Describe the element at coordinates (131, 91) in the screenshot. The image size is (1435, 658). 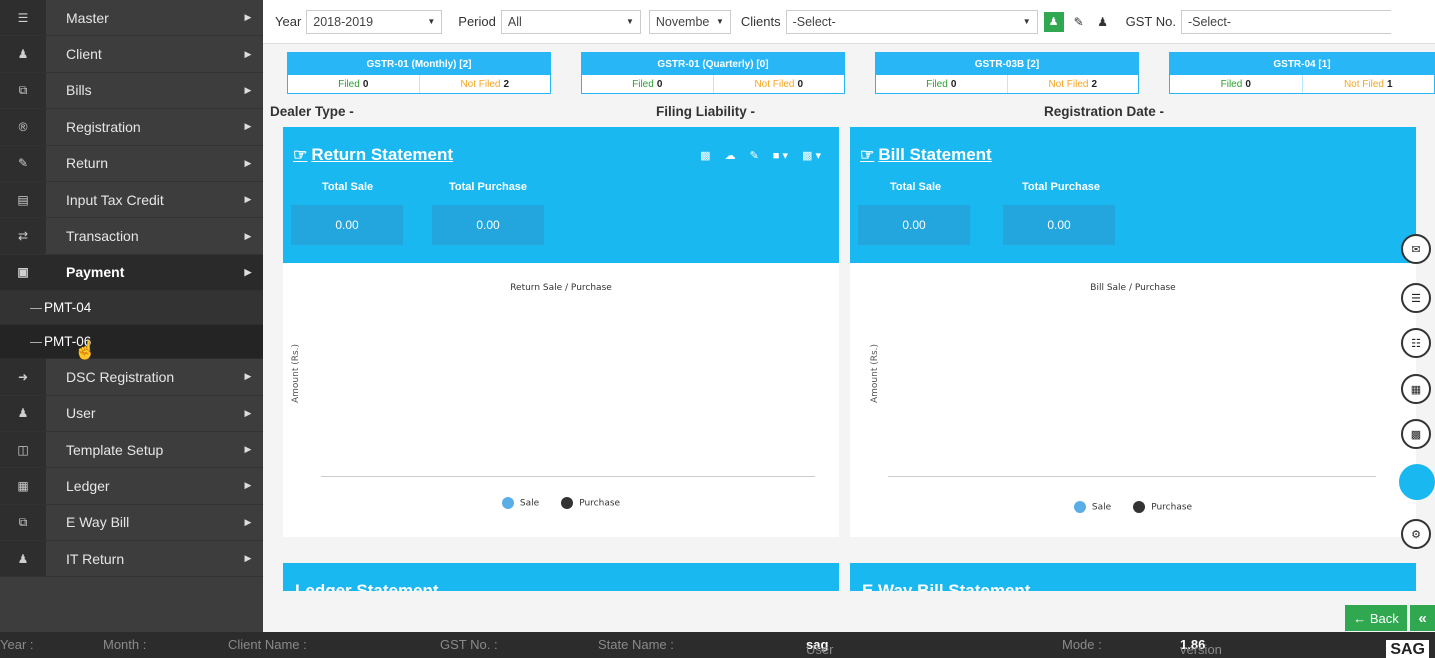
I see `sidebar-item-bills: ⧉ Bills ▶` at that location.